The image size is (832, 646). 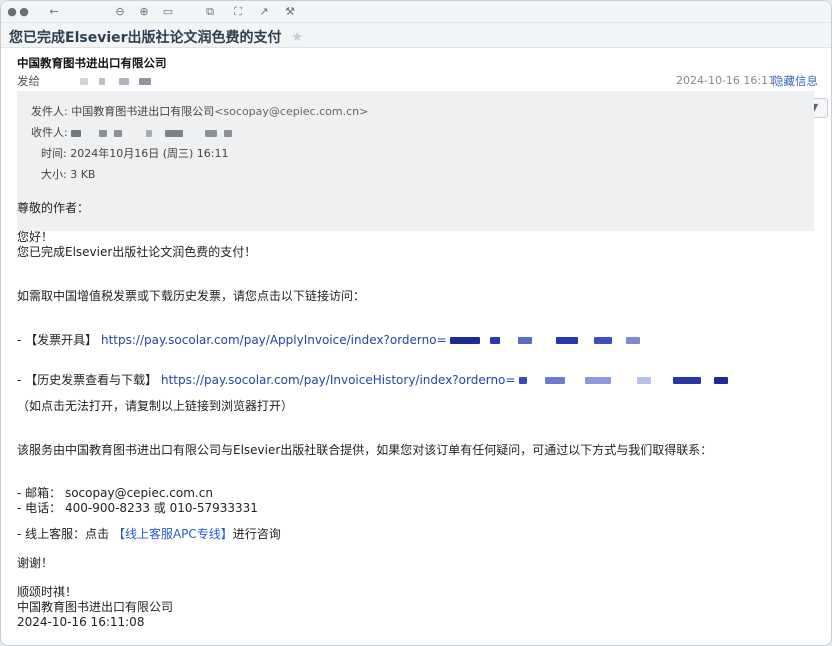 What do you see at coordinates (49, 111) in the screenshot?
I see `from-label: 发件人:` at bounding box center [49, 111].